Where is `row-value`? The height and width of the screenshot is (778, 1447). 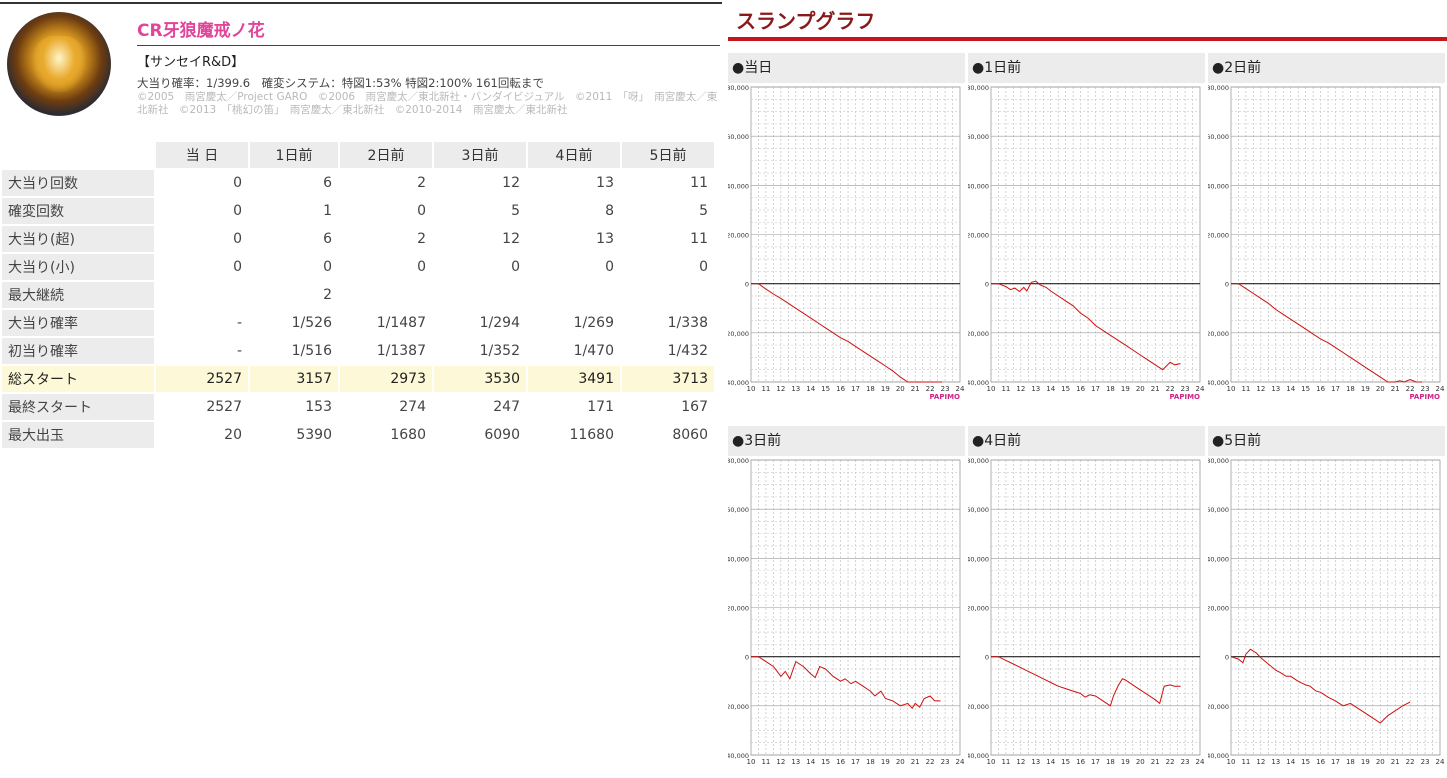 row-value is located at coordinates (574, 295).